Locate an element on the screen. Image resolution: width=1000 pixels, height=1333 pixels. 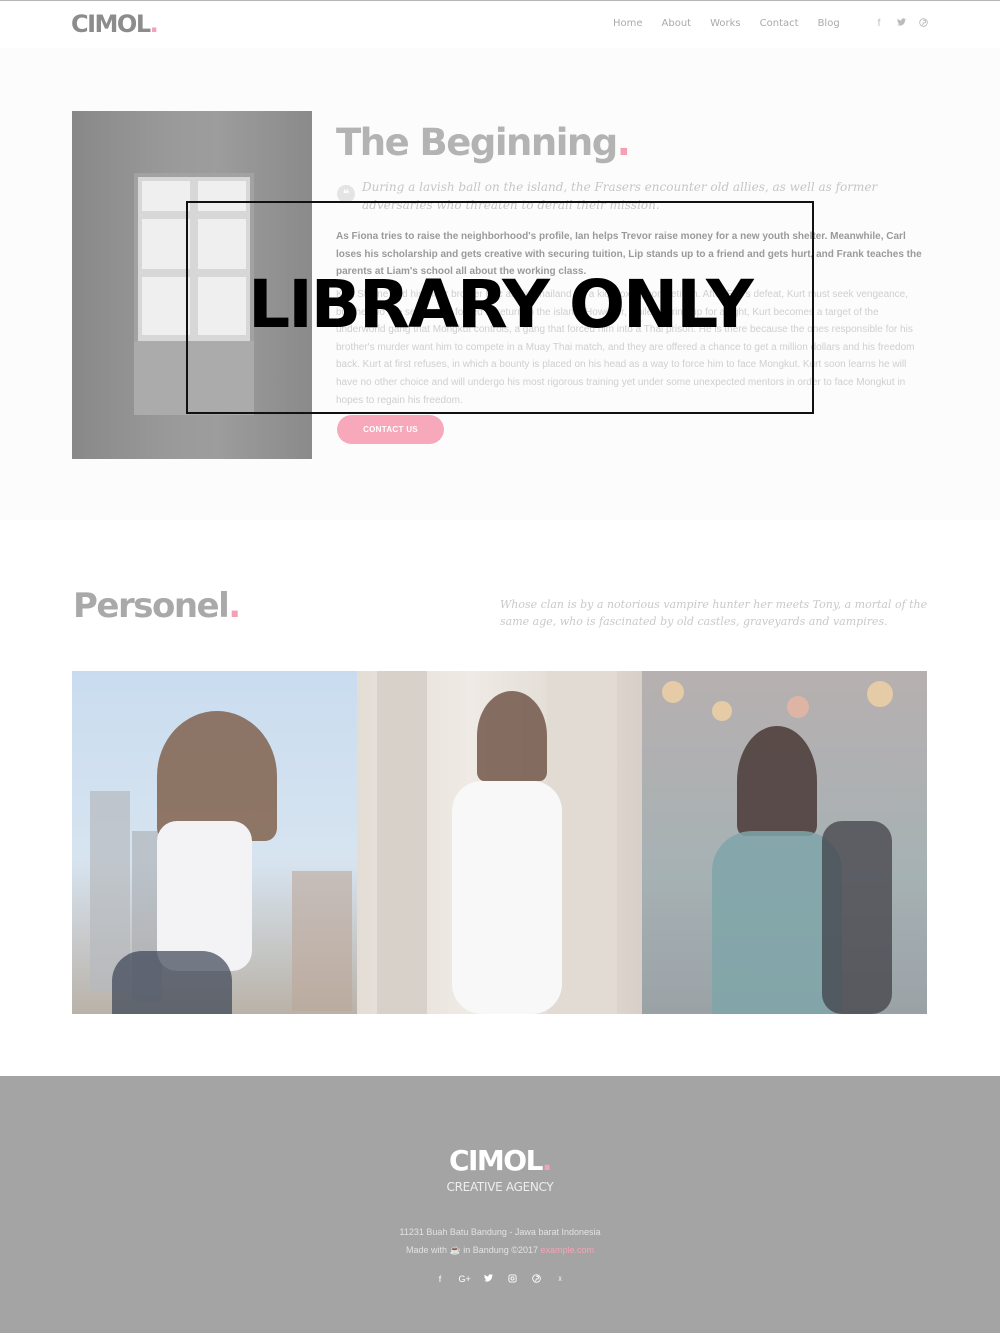
personel-title: Personel. is located at coordinates (157, 606).